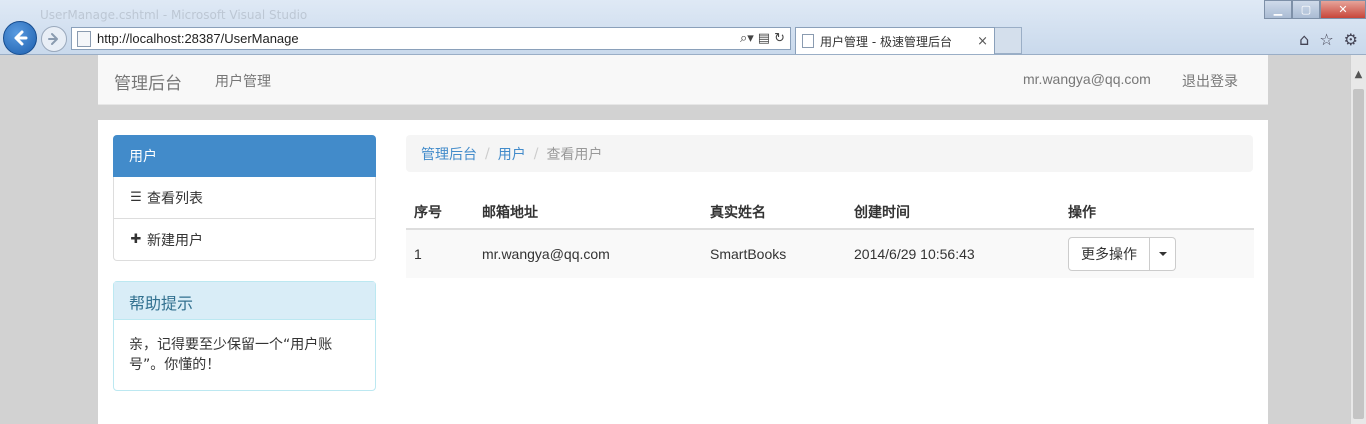  I want to click on home-icon: ⌂, so click(1304, 39).